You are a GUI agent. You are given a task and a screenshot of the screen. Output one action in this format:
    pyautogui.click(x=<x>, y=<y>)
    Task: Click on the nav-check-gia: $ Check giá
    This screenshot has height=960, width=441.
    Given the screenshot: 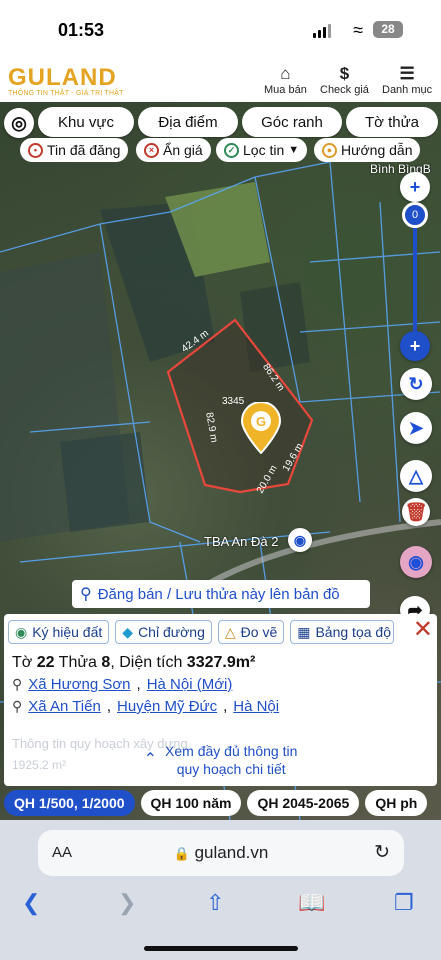 What is the action you would take?
    pyautogui.click(x=344, y=80)
    